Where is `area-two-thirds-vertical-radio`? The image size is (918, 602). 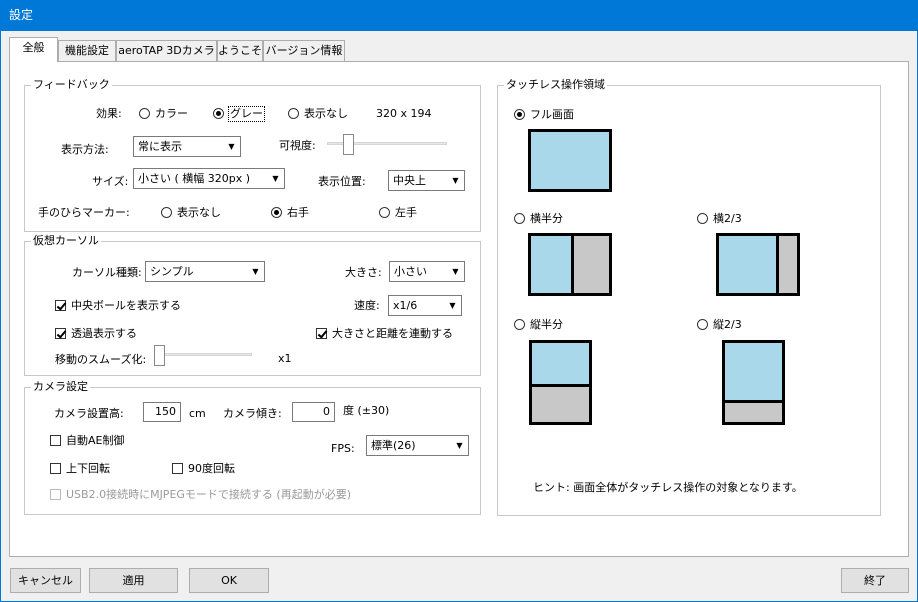 area-two-thirds-vertical-radio is located at coordinates (702, 324).